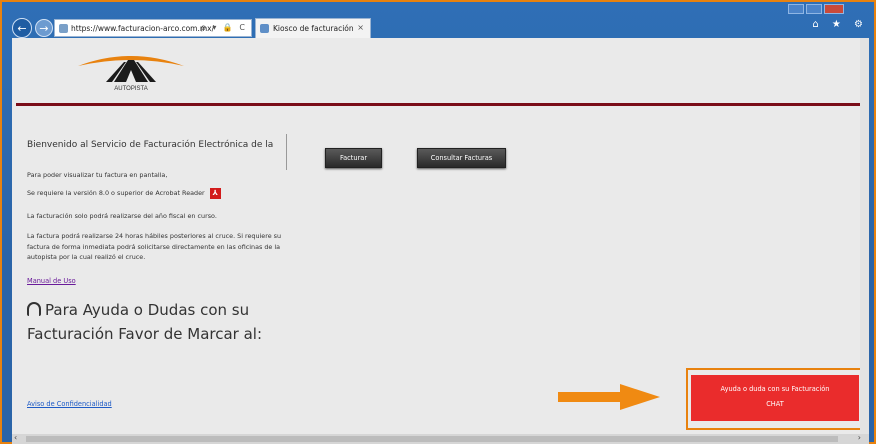 Image resolution: width=876 pixels, height=444 pixels. I want to click on scroll-right-icon: ›, so click(859, 437).